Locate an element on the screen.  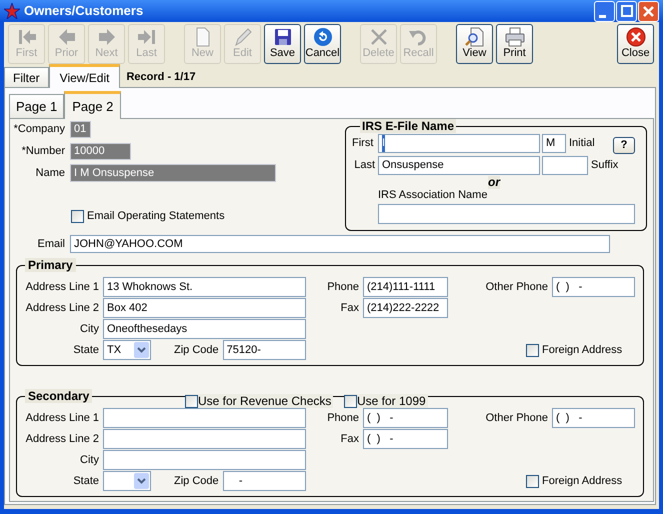
printer-icon is located at coordinates (515, 37).